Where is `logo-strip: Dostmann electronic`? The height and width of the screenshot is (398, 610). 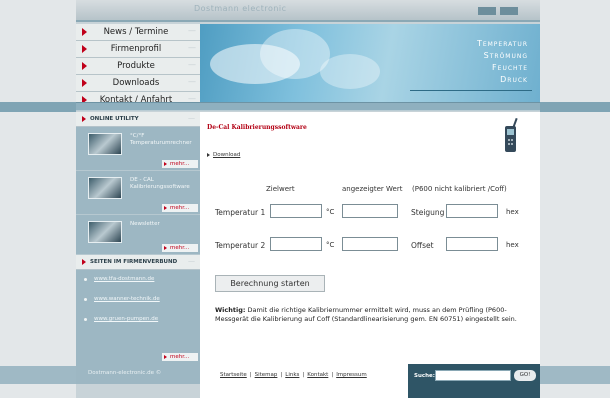
logo-strip: Dostmann electronic is located at coordinates (308, 11).